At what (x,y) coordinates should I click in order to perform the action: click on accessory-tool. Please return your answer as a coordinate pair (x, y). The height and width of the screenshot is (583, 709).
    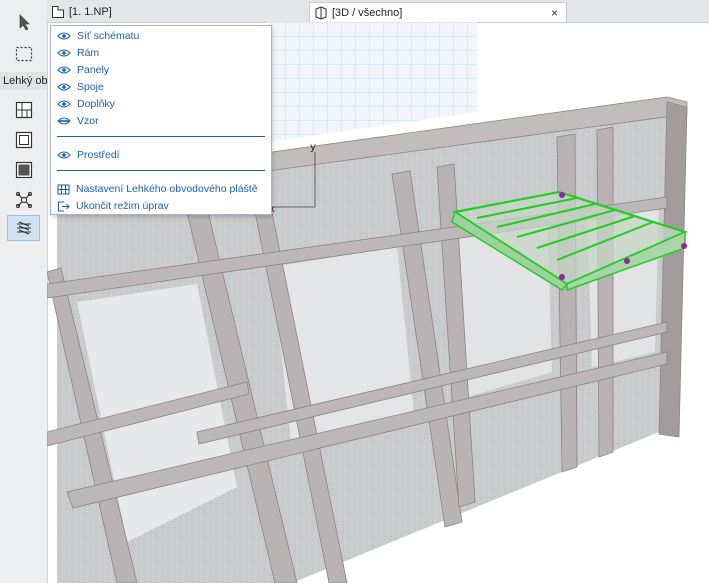
    Looking at the image, I should click on (23, 228).